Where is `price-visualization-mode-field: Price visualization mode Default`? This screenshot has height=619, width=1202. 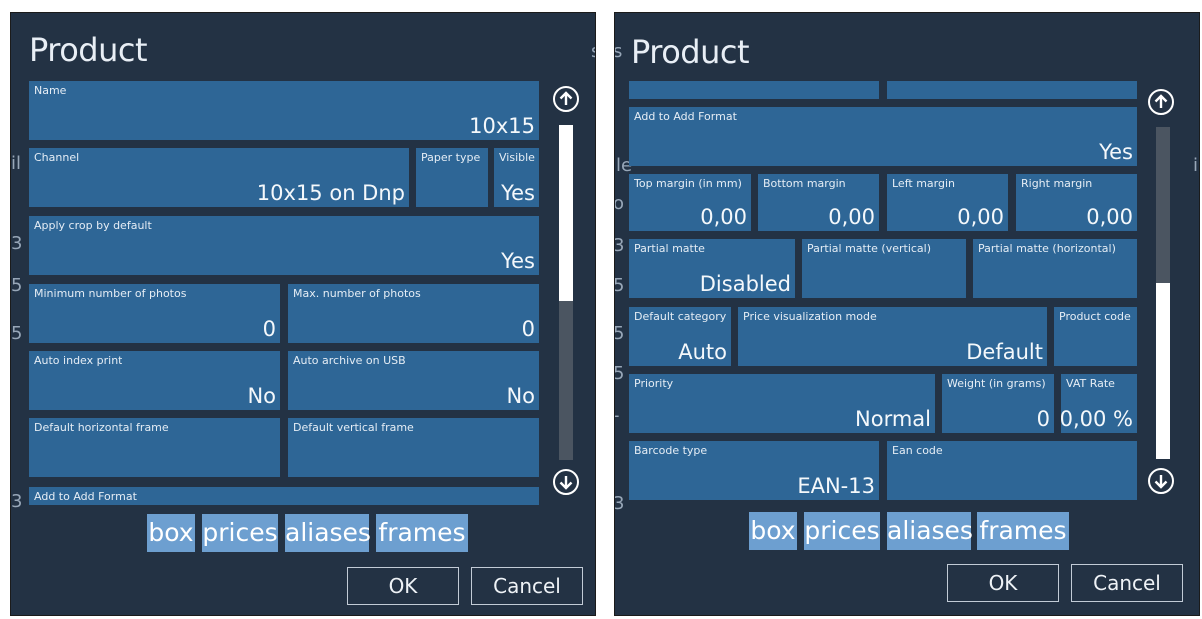
price-visualization-mode-field: Price visualization mode Default is located at coordinates (892, 336).